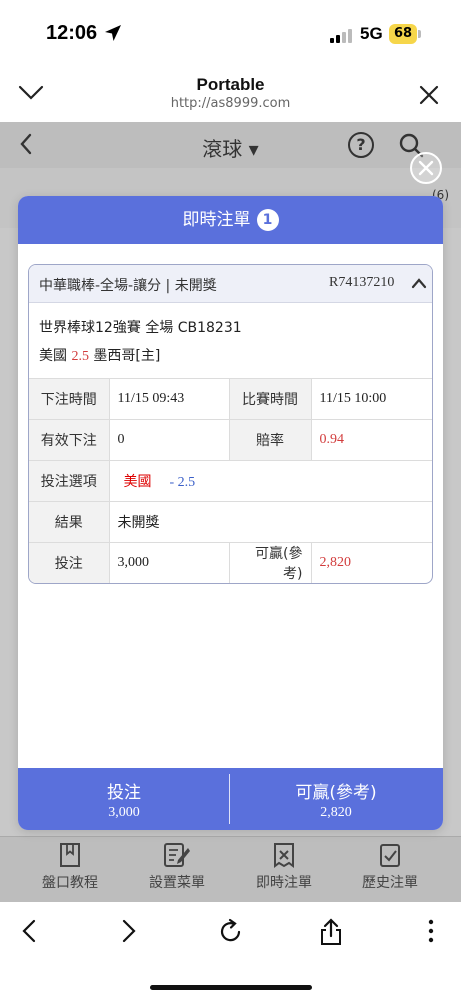  I want to click on odds-label: 賠率, so click(269, 440).